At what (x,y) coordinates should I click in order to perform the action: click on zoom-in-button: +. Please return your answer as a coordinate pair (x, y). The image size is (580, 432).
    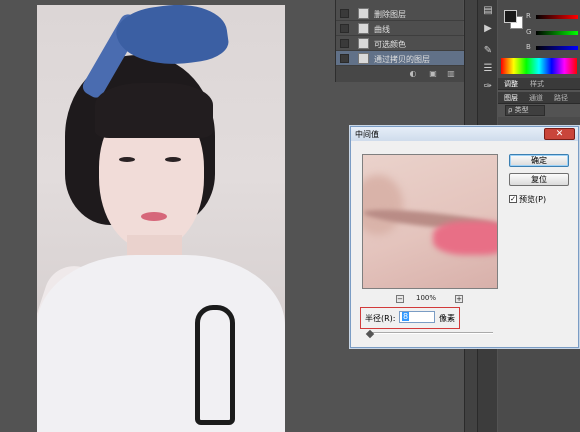
    Looking at the image, I should click on (459, 299).